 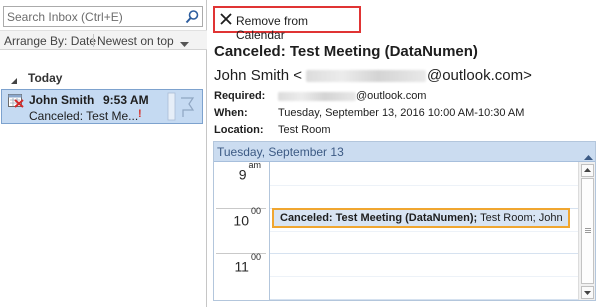 I want to click on required-domain: @outlook.com, so click(x=391, y=96).